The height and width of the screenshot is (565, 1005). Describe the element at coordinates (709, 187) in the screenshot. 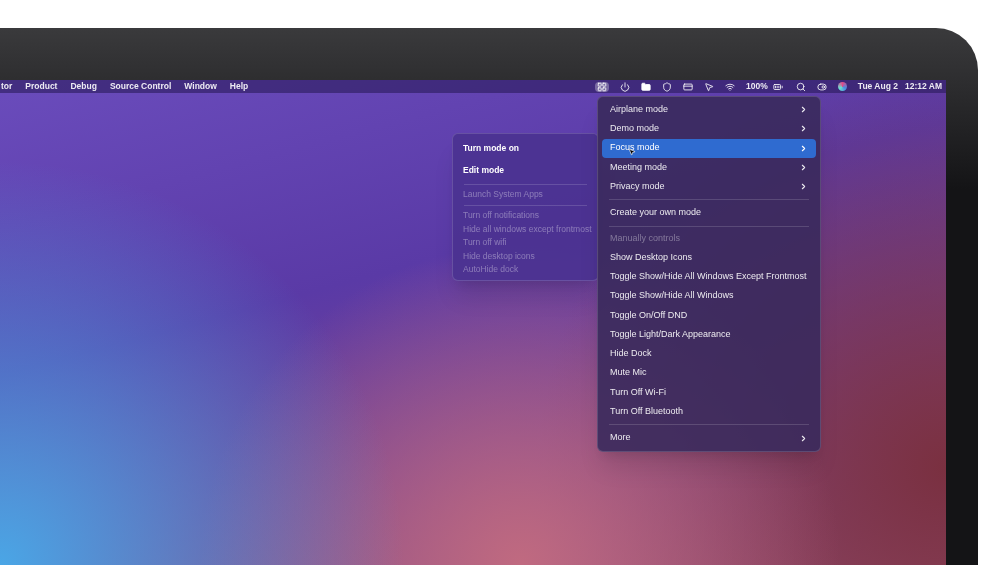

I see `menu-item: Privacy mode` at that location.